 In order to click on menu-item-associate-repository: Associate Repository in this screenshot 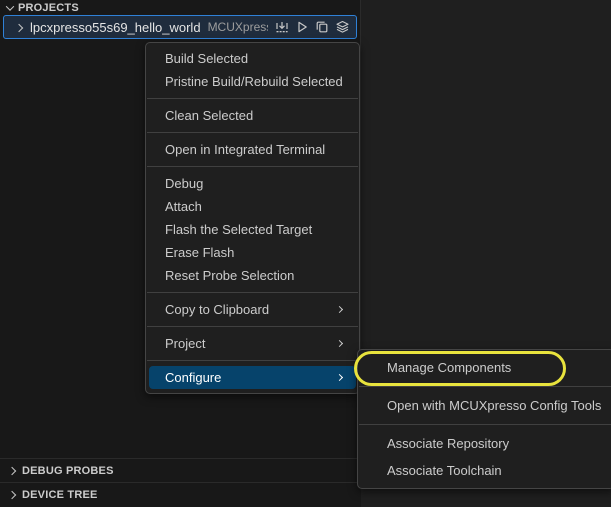, I will do `click(486, 443)`.